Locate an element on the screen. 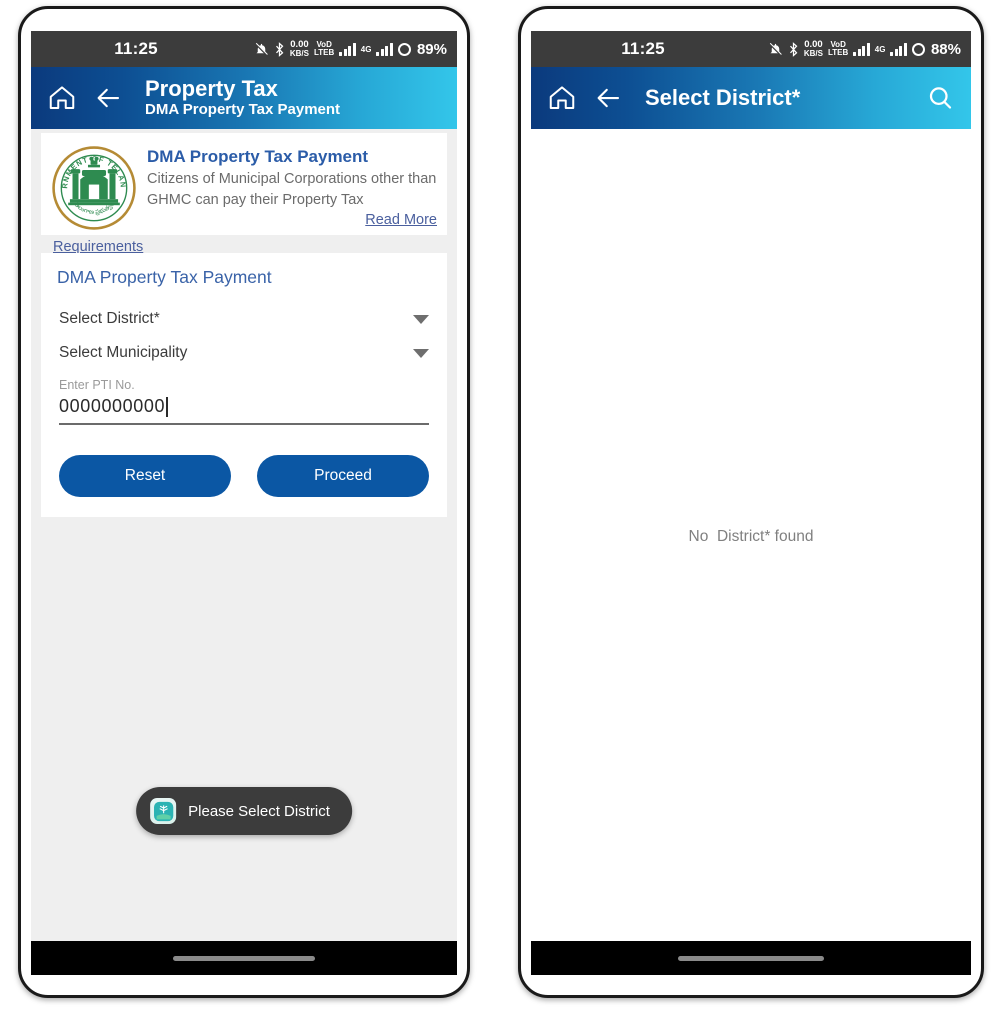 The width and height of the screenshot is (1002, 1016). form-title: DMA Property Tax Payment is located at coordinates (164, 277).